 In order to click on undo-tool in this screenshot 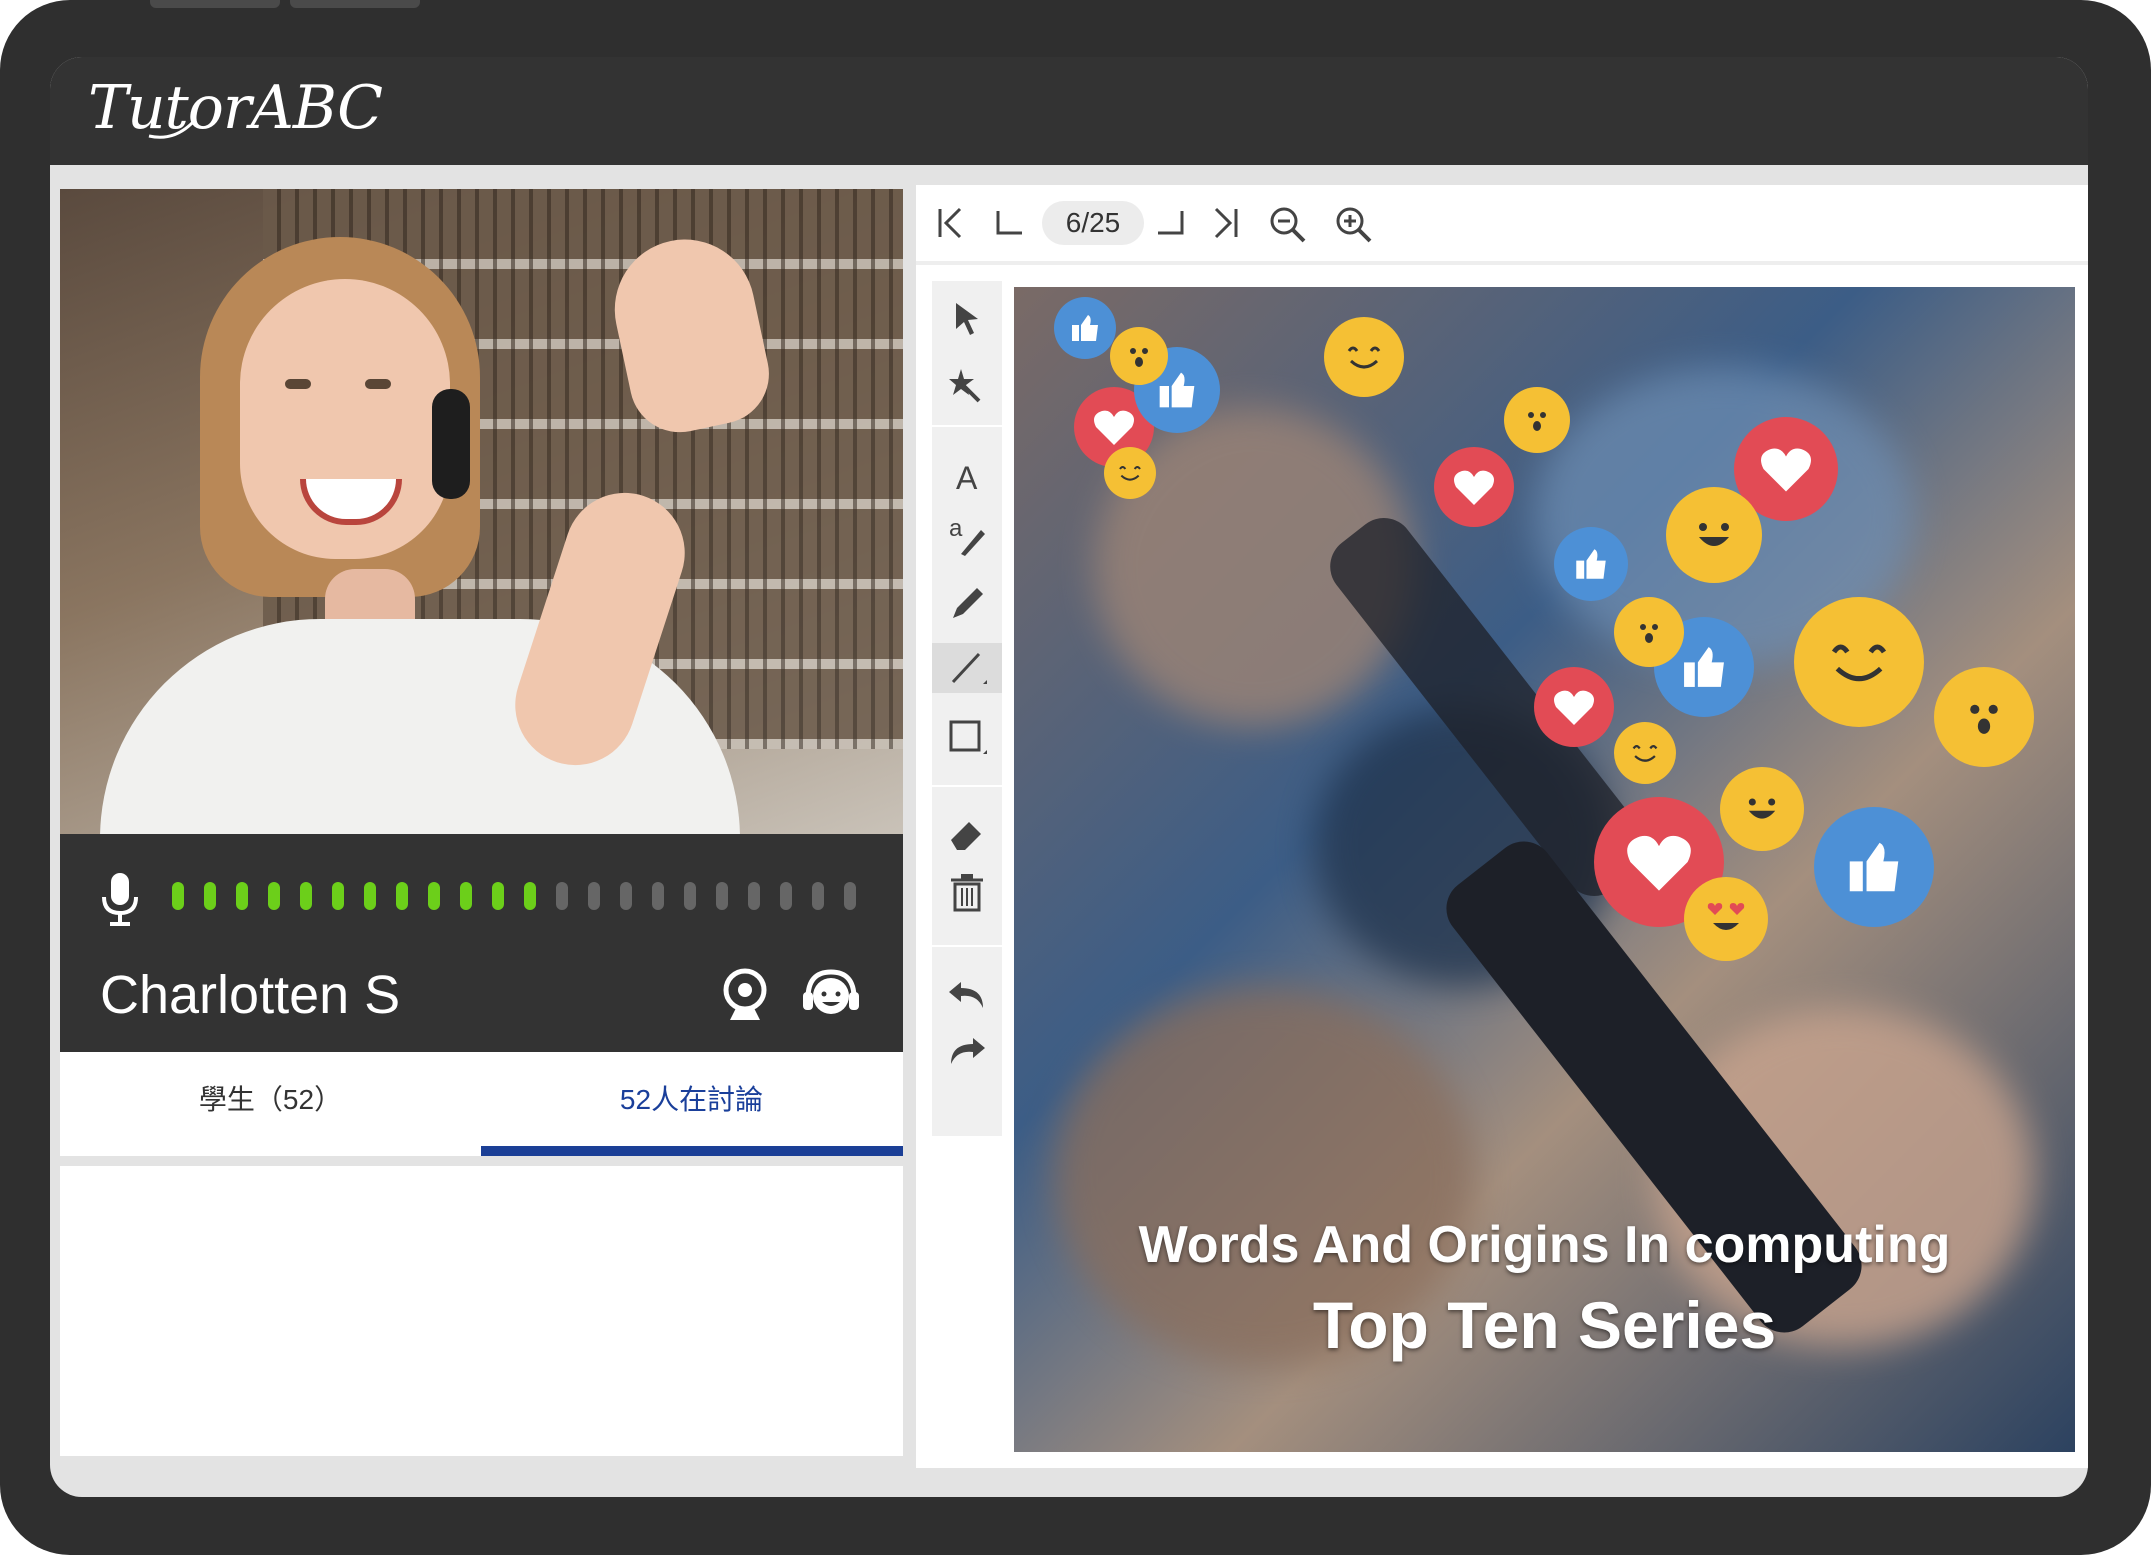, I will do `click(967, 994)`.